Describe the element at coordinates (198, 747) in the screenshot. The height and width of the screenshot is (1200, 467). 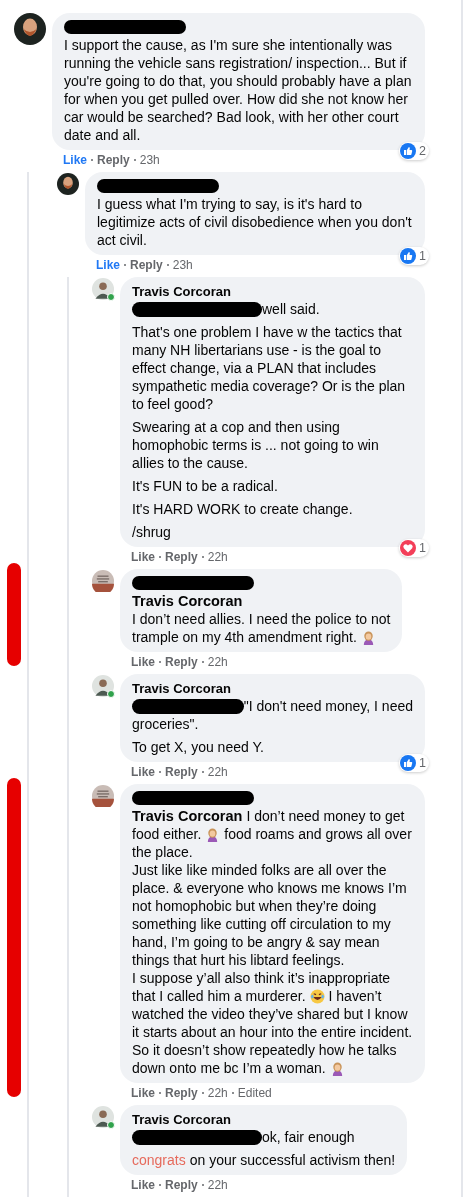
I see `comment-text: To get X, you need Y.` at that location.